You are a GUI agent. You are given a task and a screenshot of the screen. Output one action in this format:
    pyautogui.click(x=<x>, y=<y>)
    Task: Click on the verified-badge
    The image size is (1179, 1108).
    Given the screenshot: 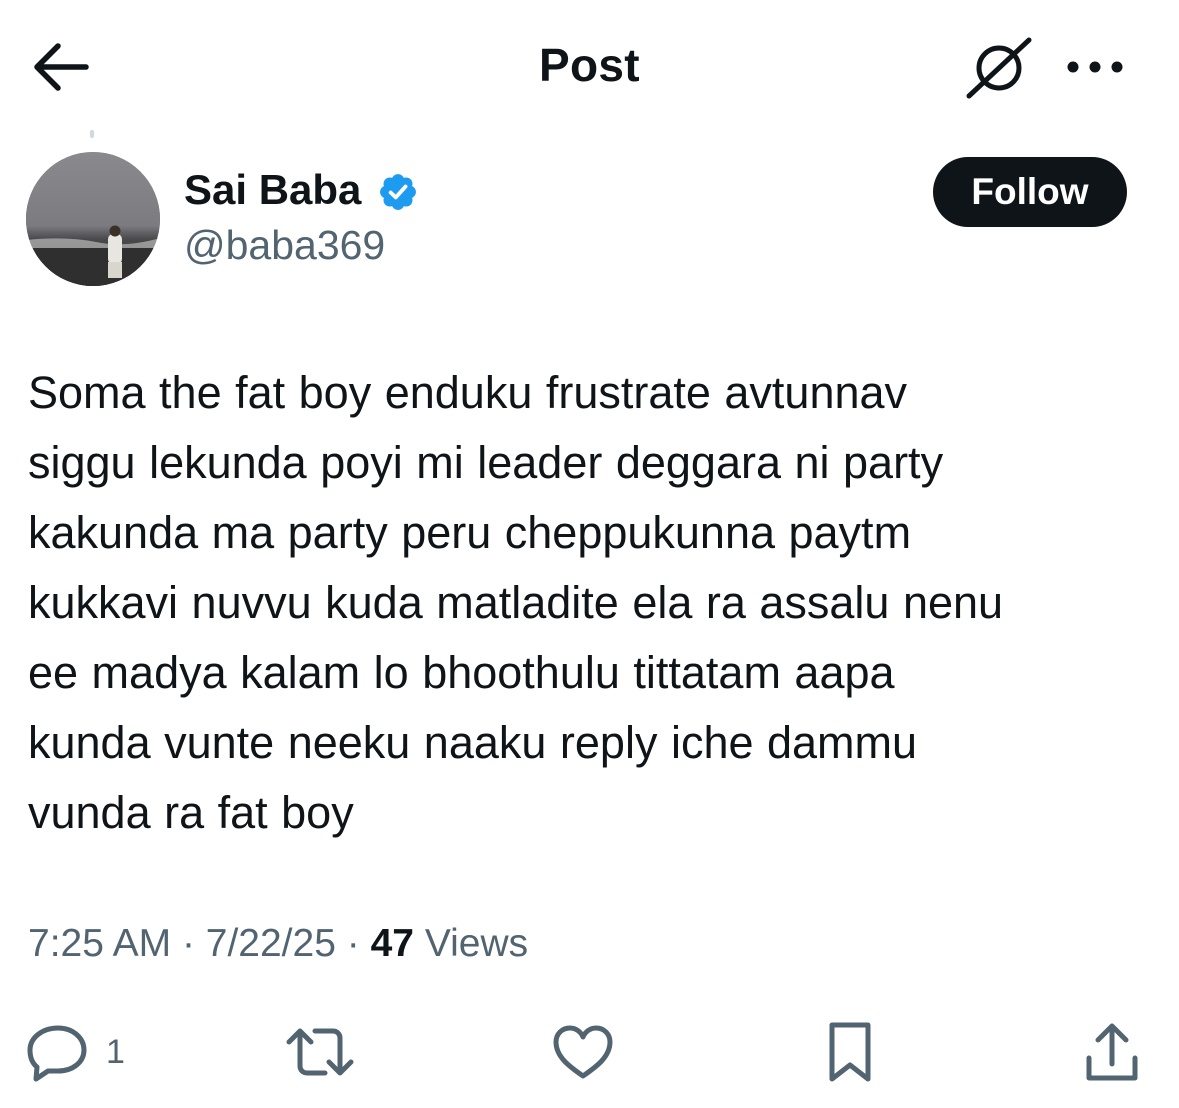 What is the action you would take?
    pyautogui.click(x=398, y=192)
    